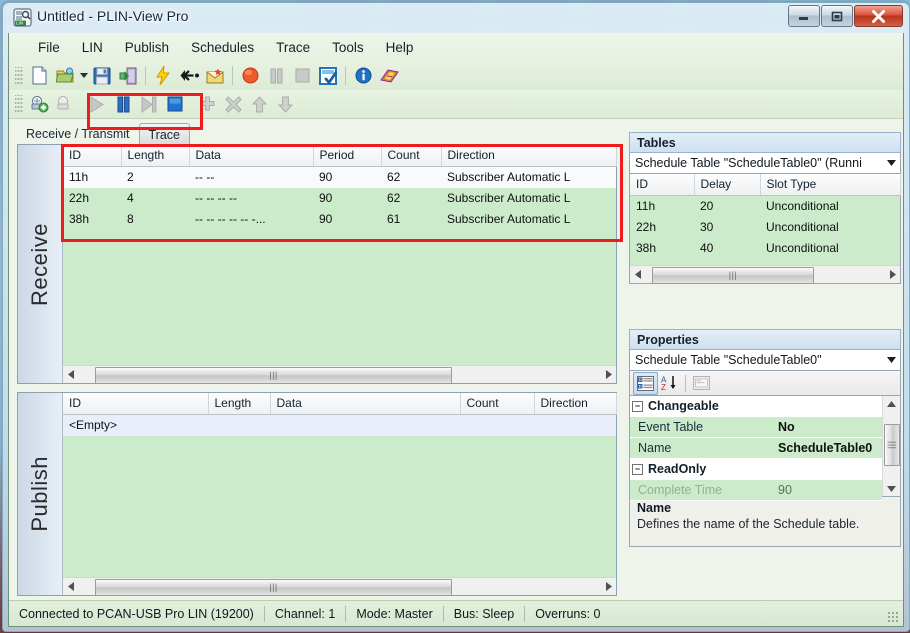 Image resolution: width=910 pixels, height=633 pixels. Describe the element at coordinates (765, 163) in the screenshot. I see `schedule-table-selector: Schedule Table "ScheduleTable0" (Runni` at that location.